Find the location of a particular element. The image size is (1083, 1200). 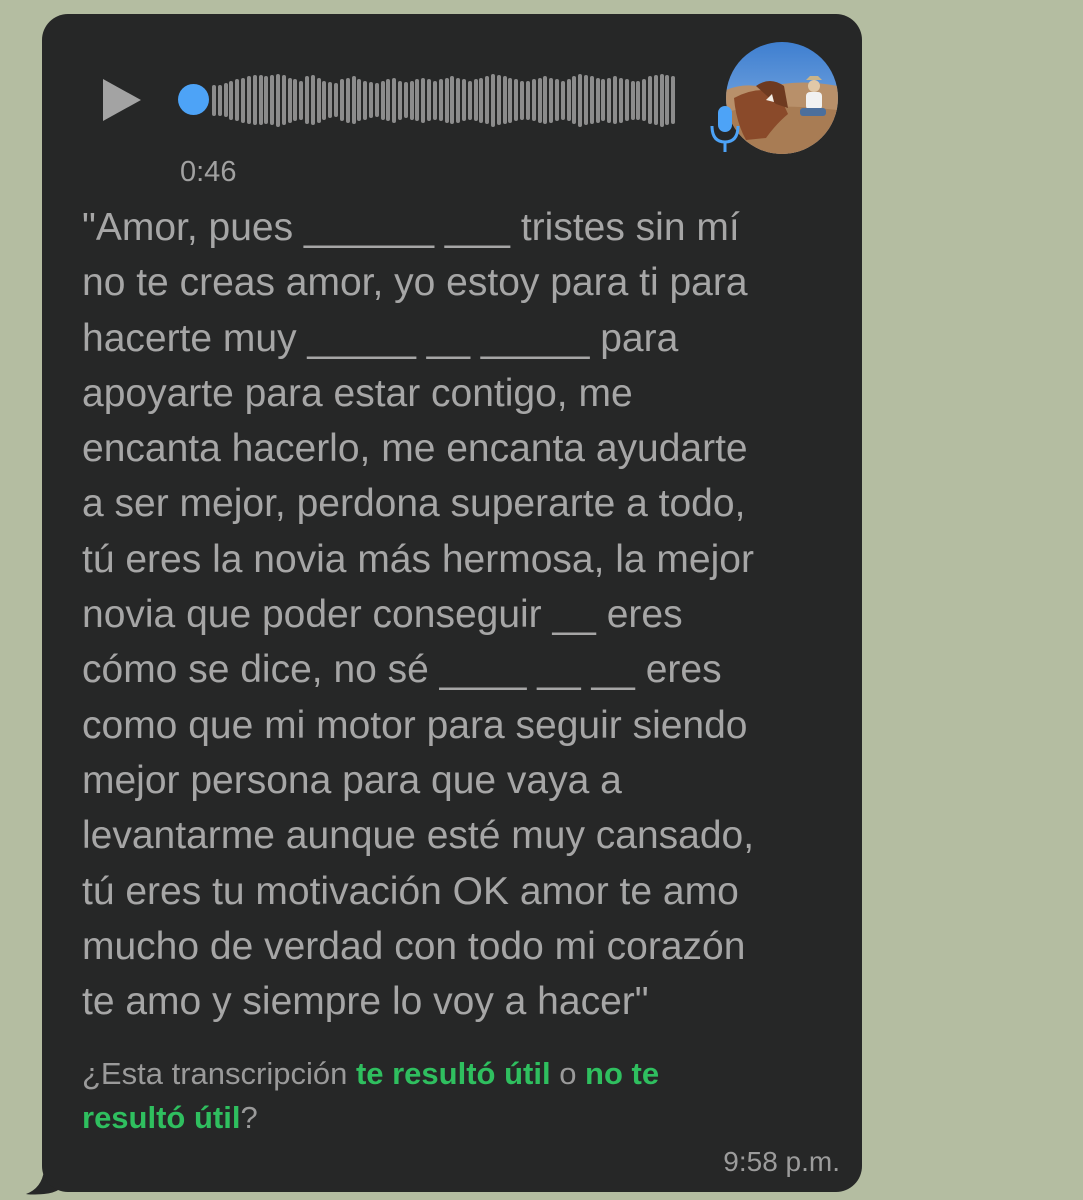

transcript-line: apoyarte para estar contigo, me is located at coordinates (357, 393).